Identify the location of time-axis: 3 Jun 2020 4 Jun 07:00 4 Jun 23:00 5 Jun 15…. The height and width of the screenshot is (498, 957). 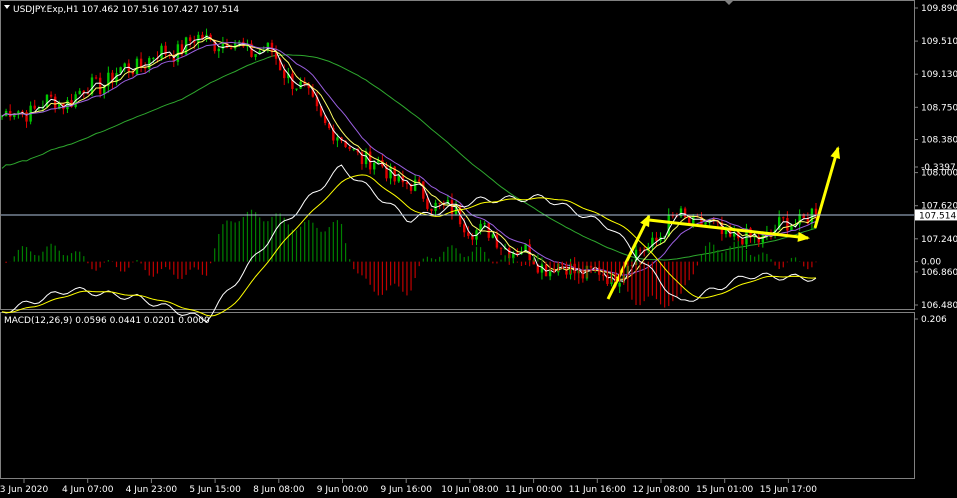
(408, 487).